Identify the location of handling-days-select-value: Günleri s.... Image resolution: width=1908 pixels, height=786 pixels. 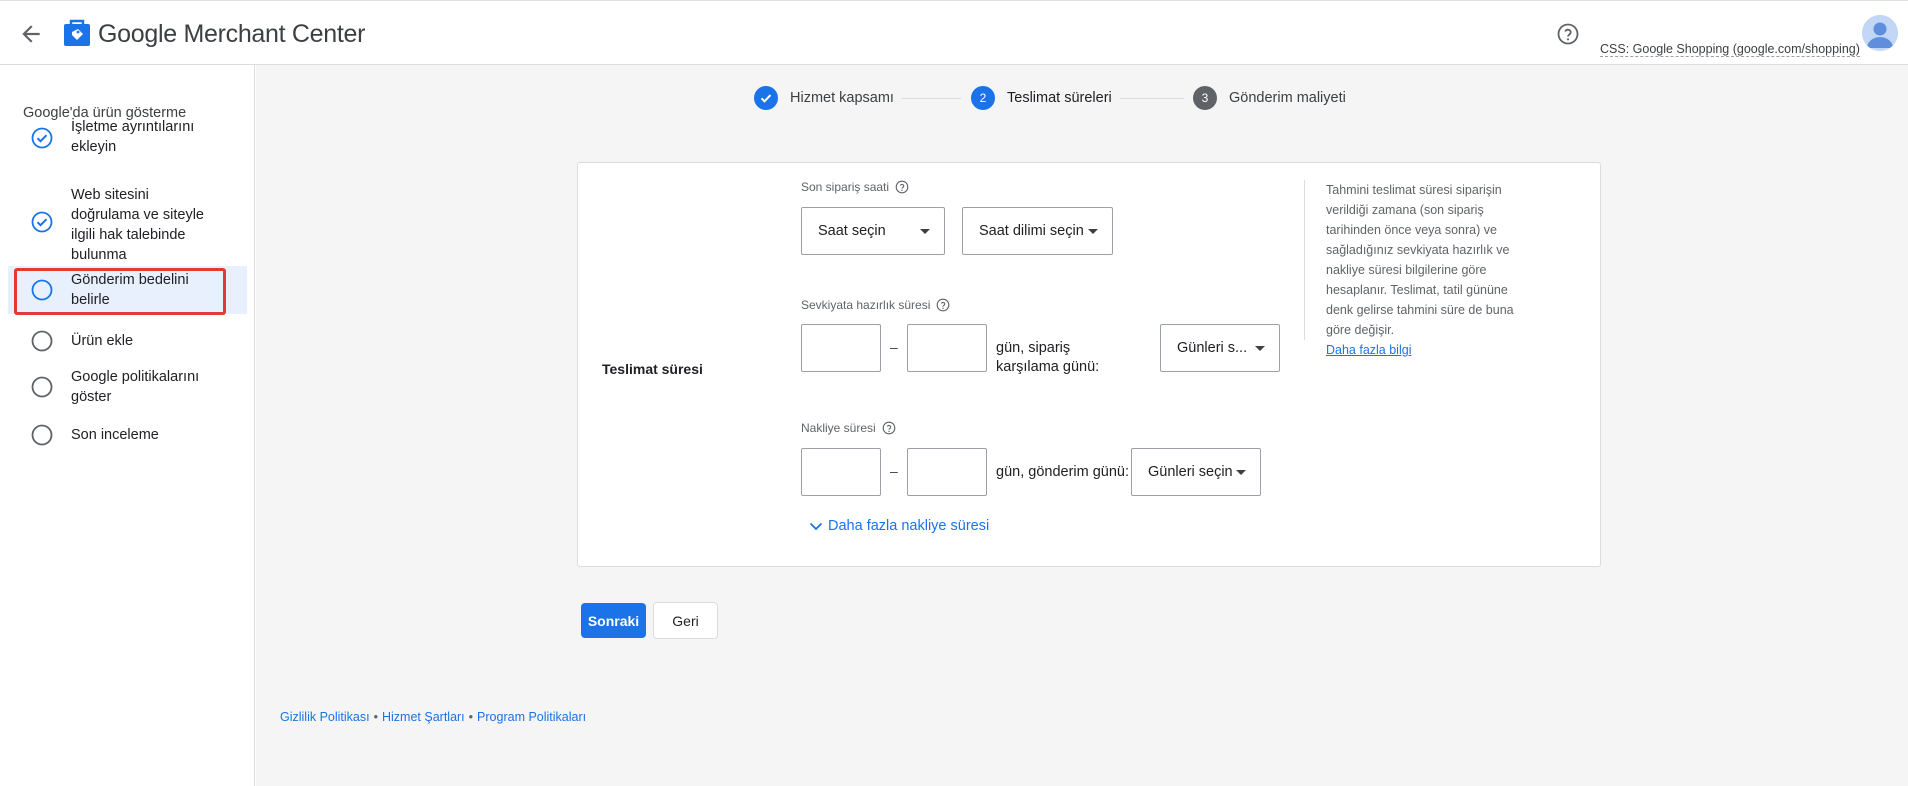
(1212, 348).